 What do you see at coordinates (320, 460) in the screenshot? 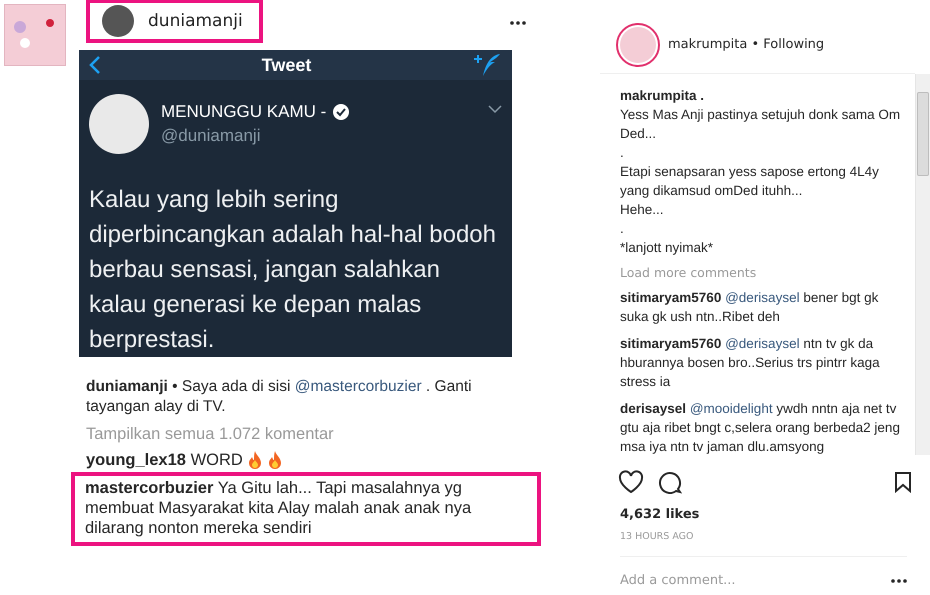
I see `comment: young_lex18 WORD` at bounding box center [320, 460].